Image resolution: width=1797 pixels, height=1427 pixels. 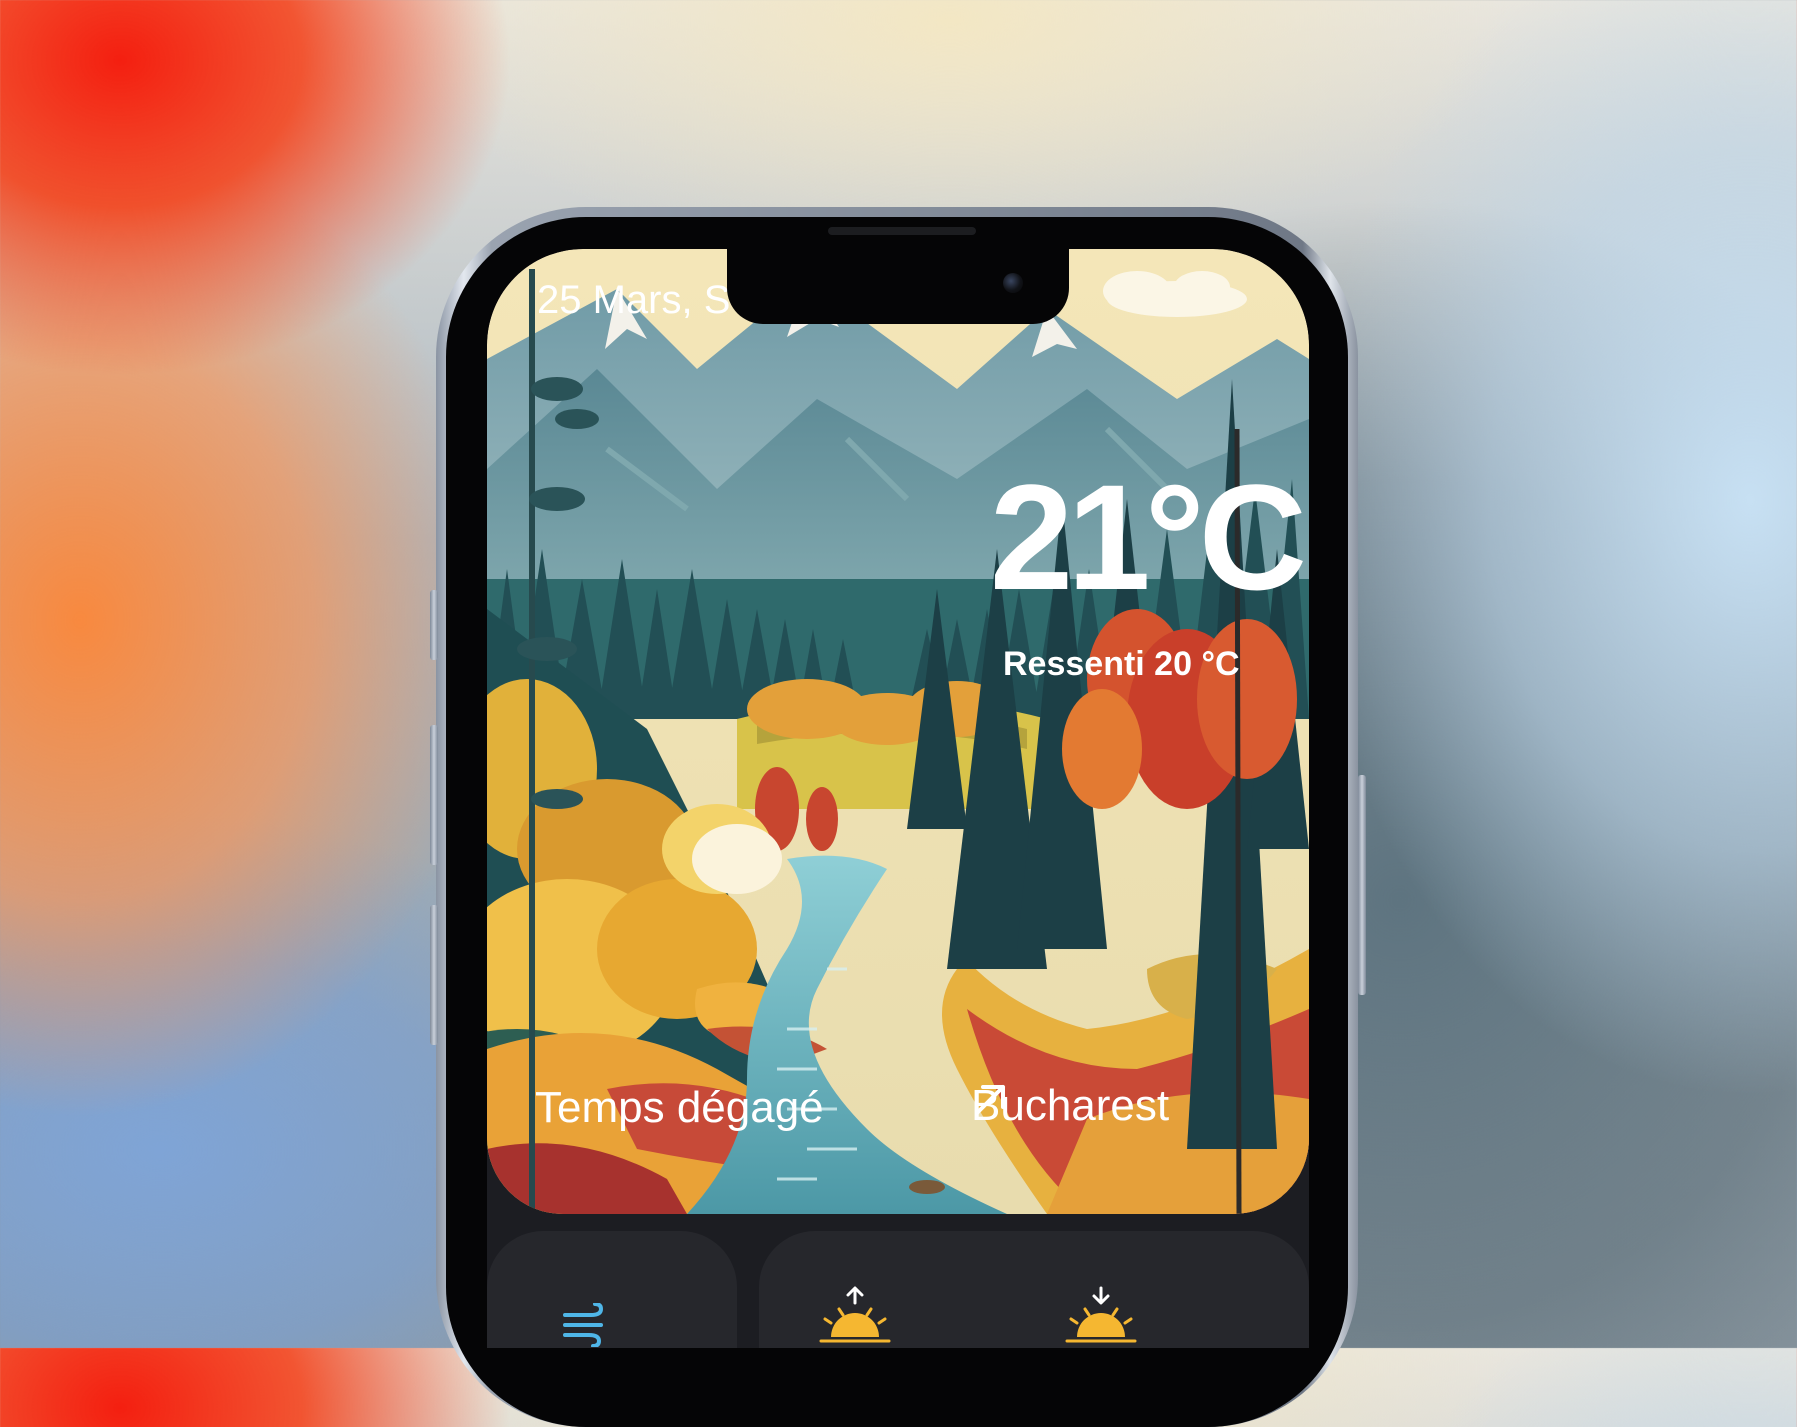 What do you see at coordinates (855, 1314) in the screenshot?
I see `sunrise-icon` at bounding box center [855, 1314].